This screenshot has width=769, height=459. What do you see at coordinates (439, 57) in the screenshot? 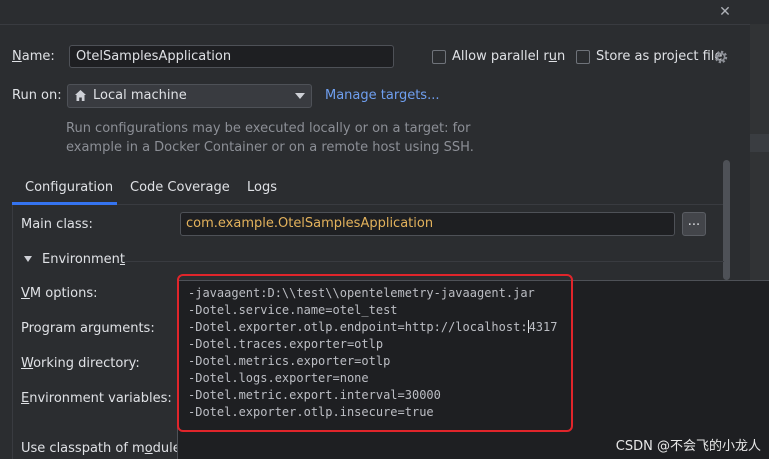
I see `allow-parallel-run-checkbox` at bounding box center [439, 57].